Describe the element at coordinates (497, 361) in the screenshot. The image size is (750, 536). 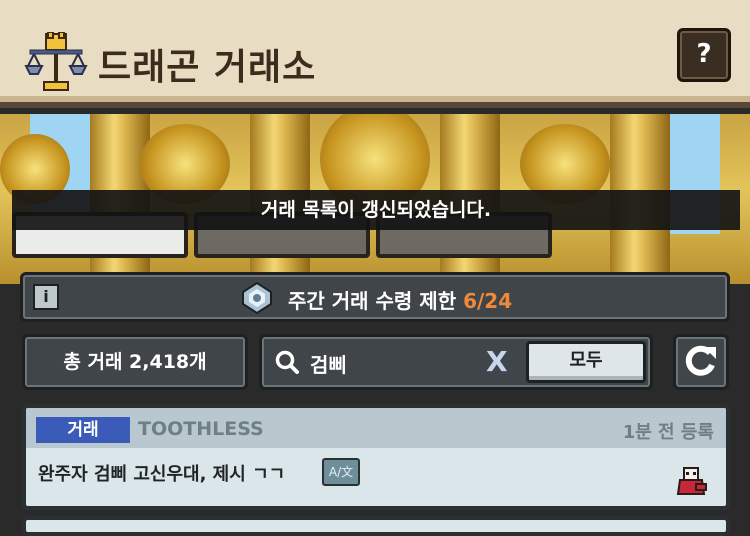
I see `clear-search-button: X` at that location.